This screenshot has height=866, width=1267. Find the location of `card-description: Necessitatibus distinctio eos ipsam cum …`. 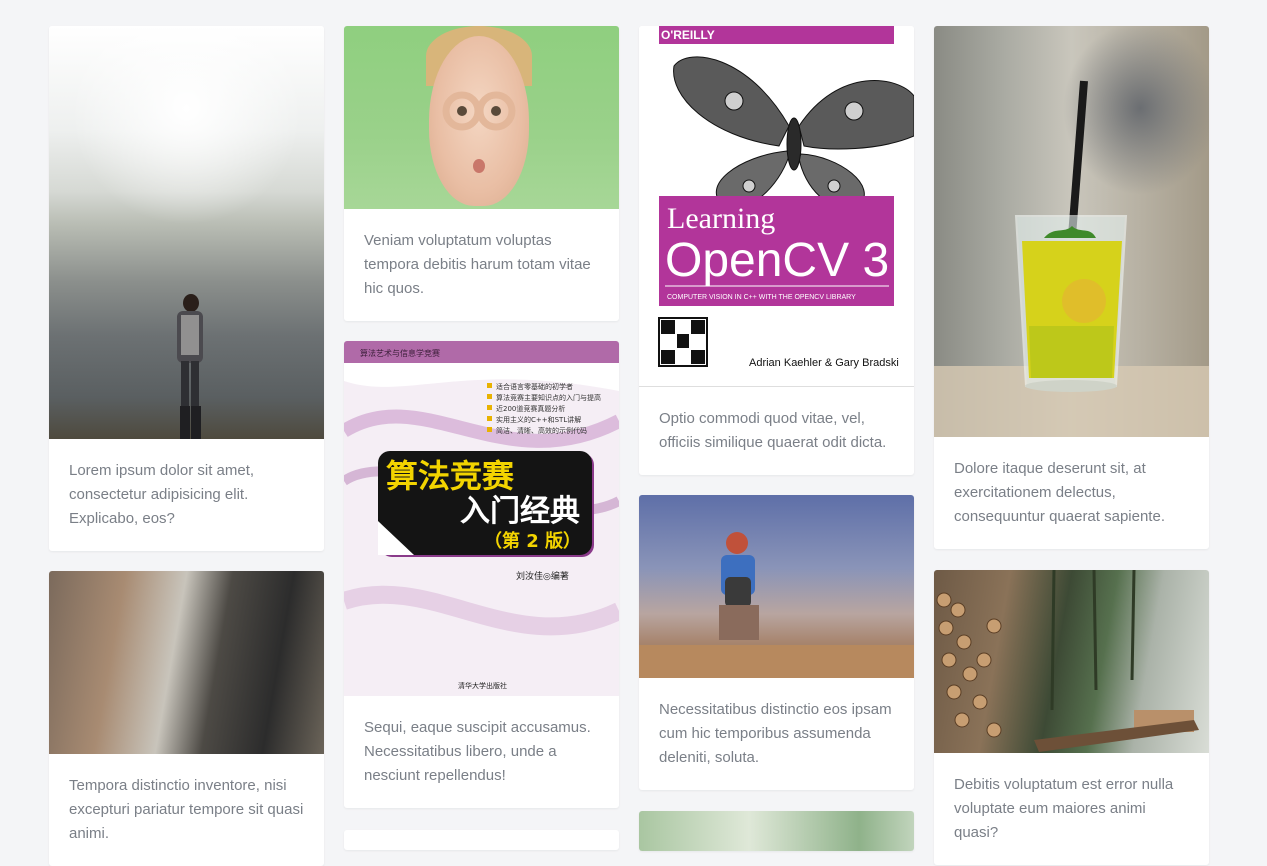

card-description: Necessitatibus distinctio eos ipsam cum … is located at coordinates (775, 733).